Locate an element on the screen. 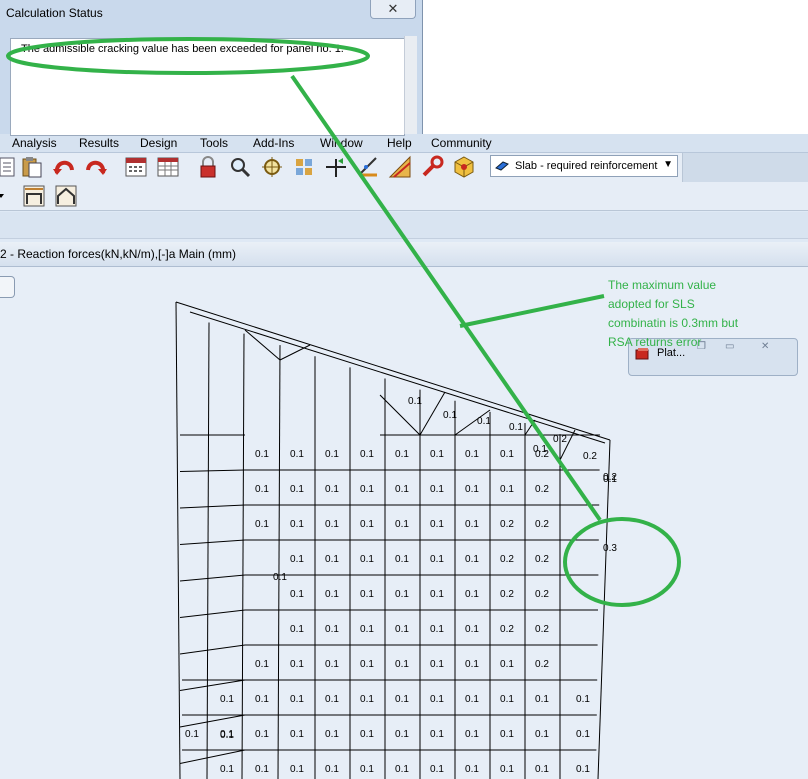 The image size is (808, 779). desktop-background is located at coordinates (615, 67).